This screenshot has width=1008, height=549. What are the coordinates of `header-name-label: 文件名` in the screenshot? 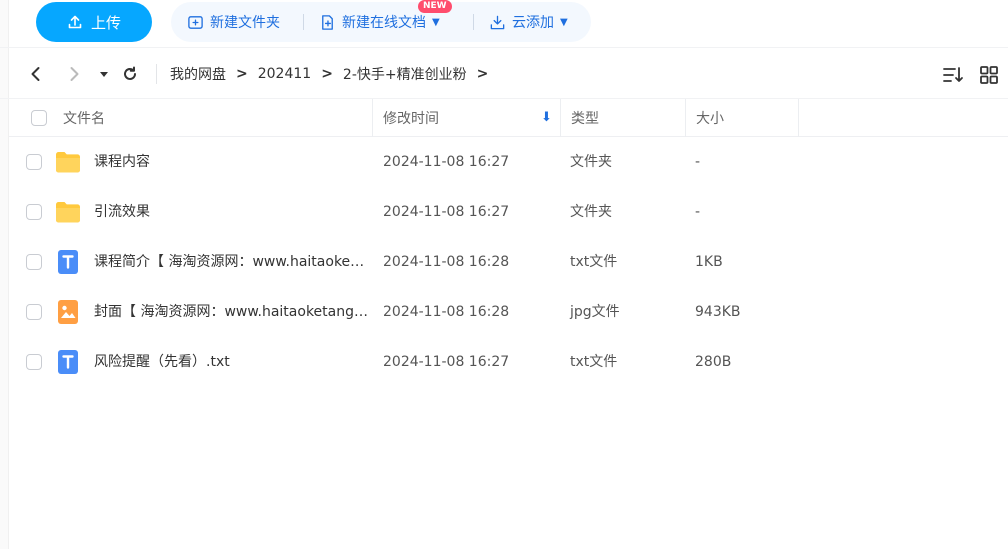 It's located at (84, 119).